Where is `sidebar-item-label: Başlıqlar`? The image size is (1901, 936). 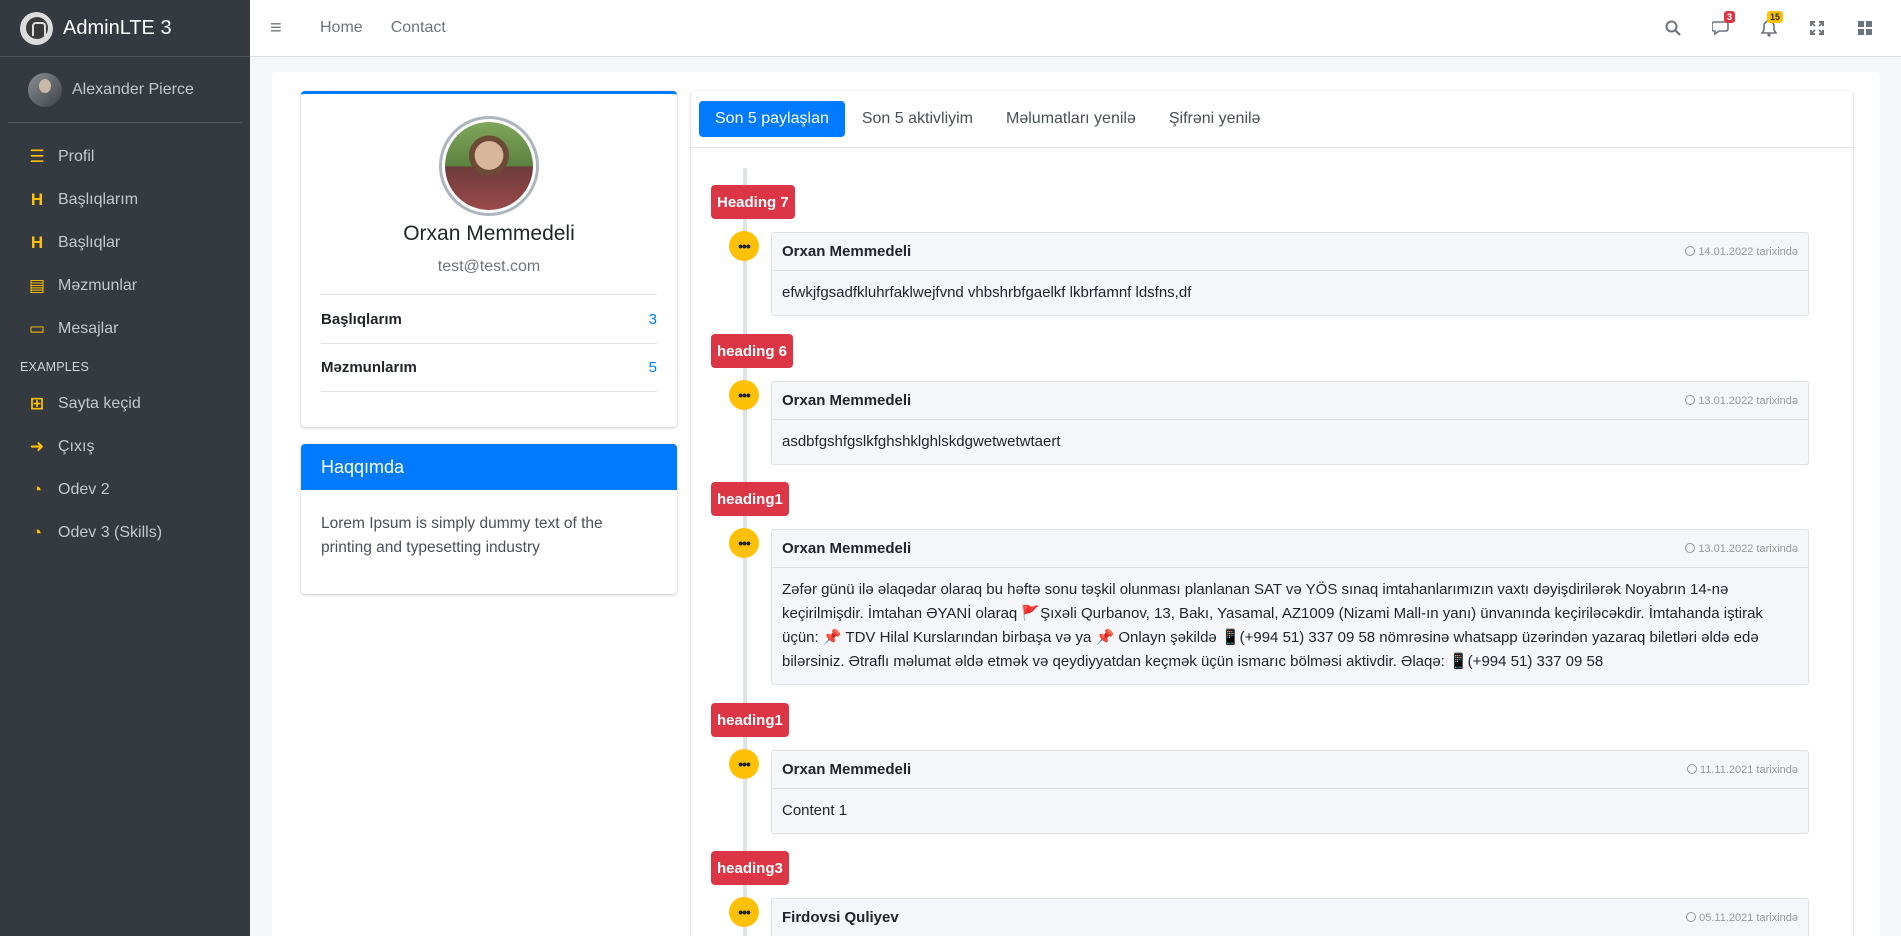
sidebar-item-label: Başlıqlar is located at coordinates (89, 242).